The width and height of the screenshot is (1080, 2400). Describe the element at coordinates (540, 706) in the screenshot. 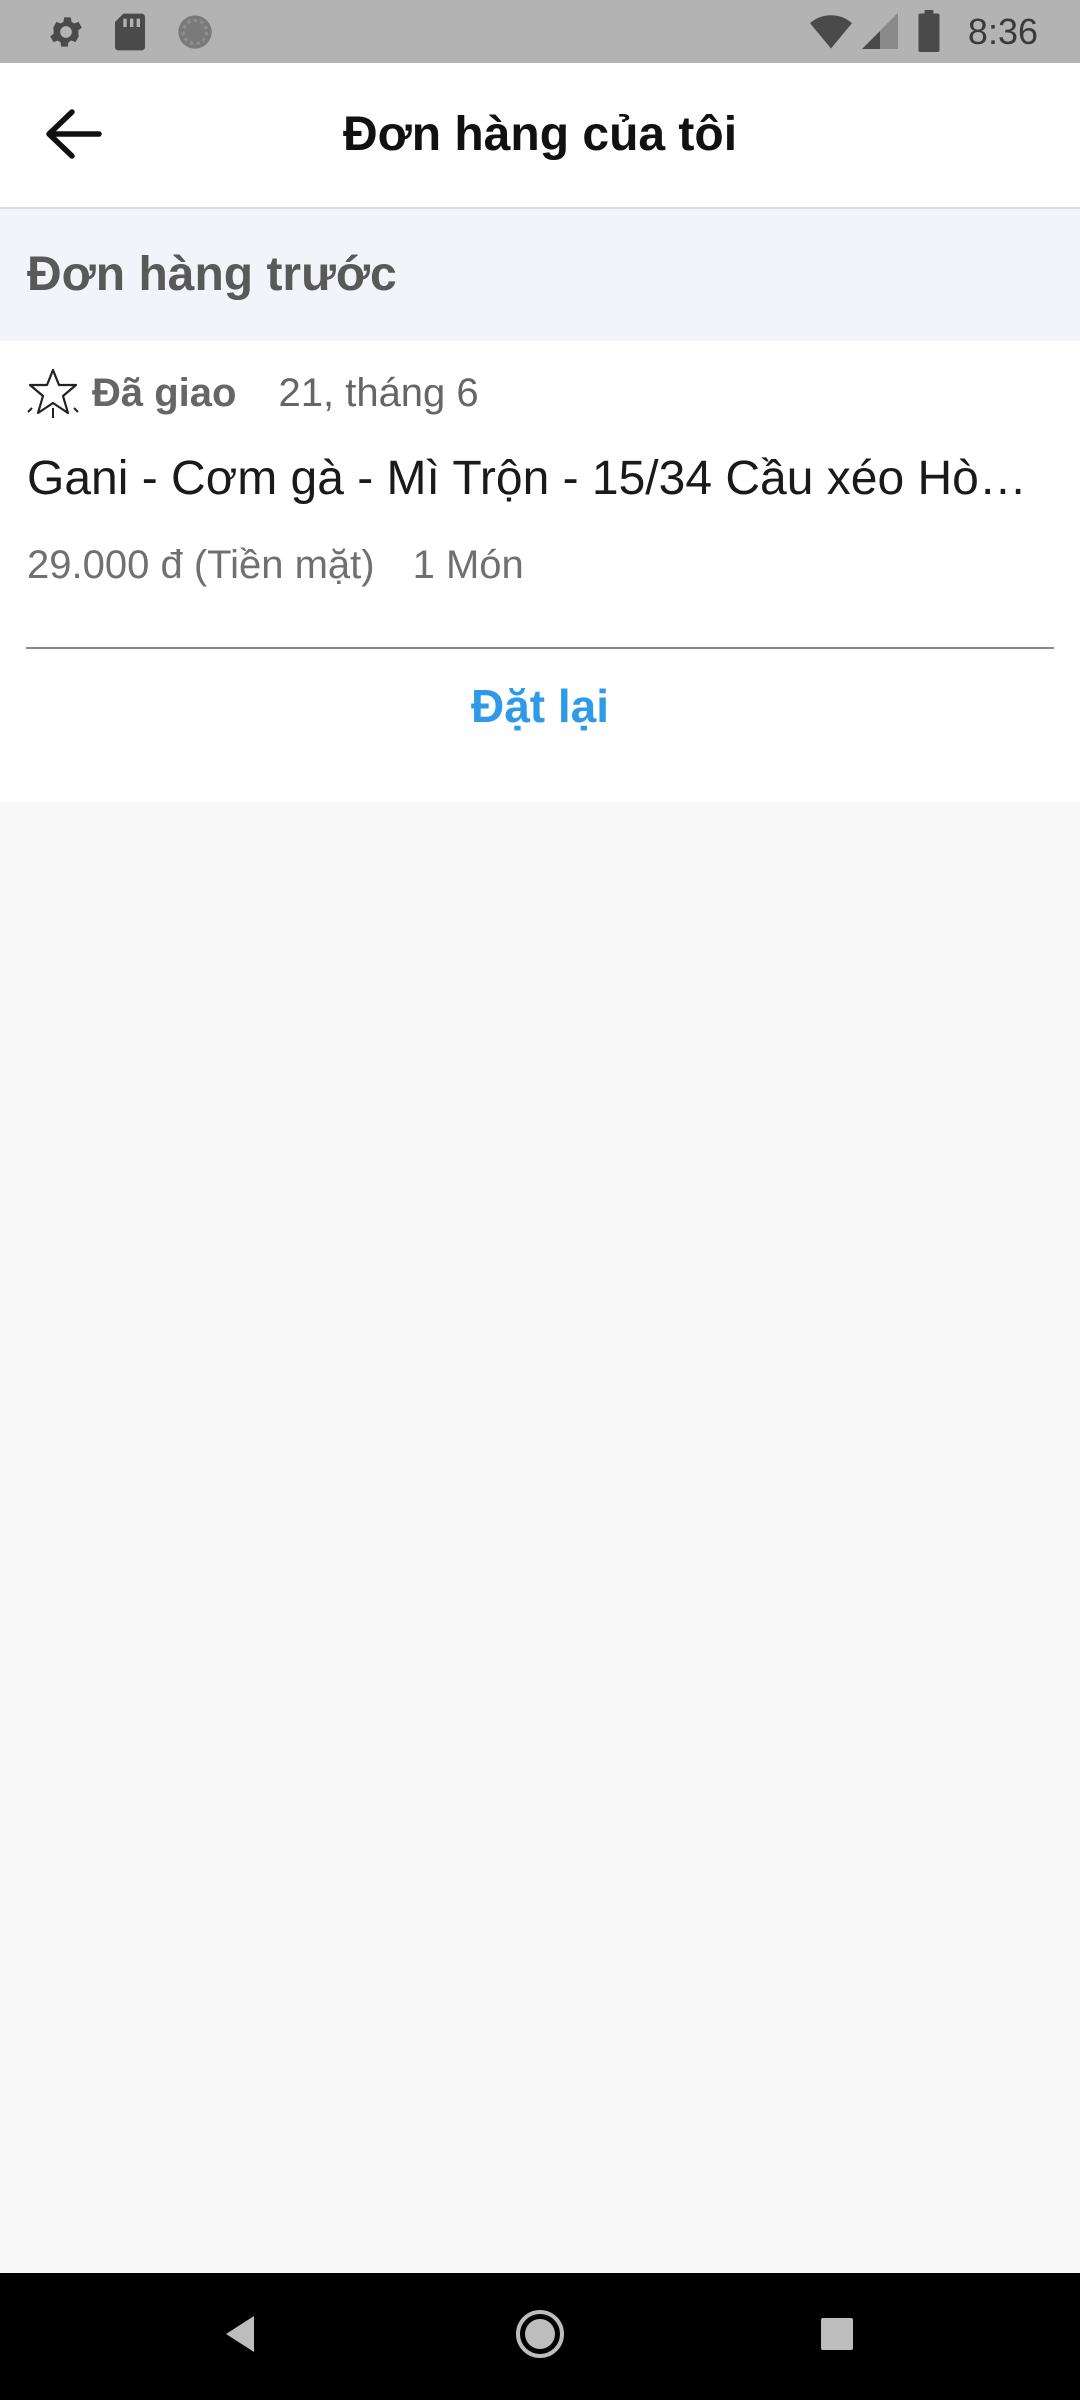

I see `reorder-button: Đặt lại` at that location.